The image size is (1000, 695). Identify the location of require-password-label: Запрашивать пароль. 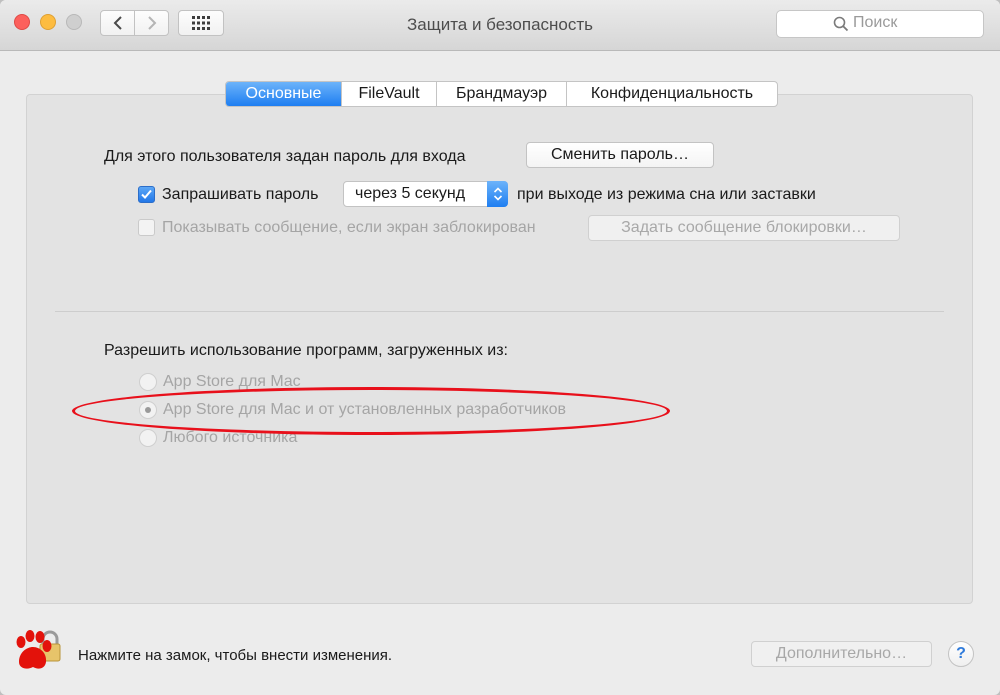
(240, 194).